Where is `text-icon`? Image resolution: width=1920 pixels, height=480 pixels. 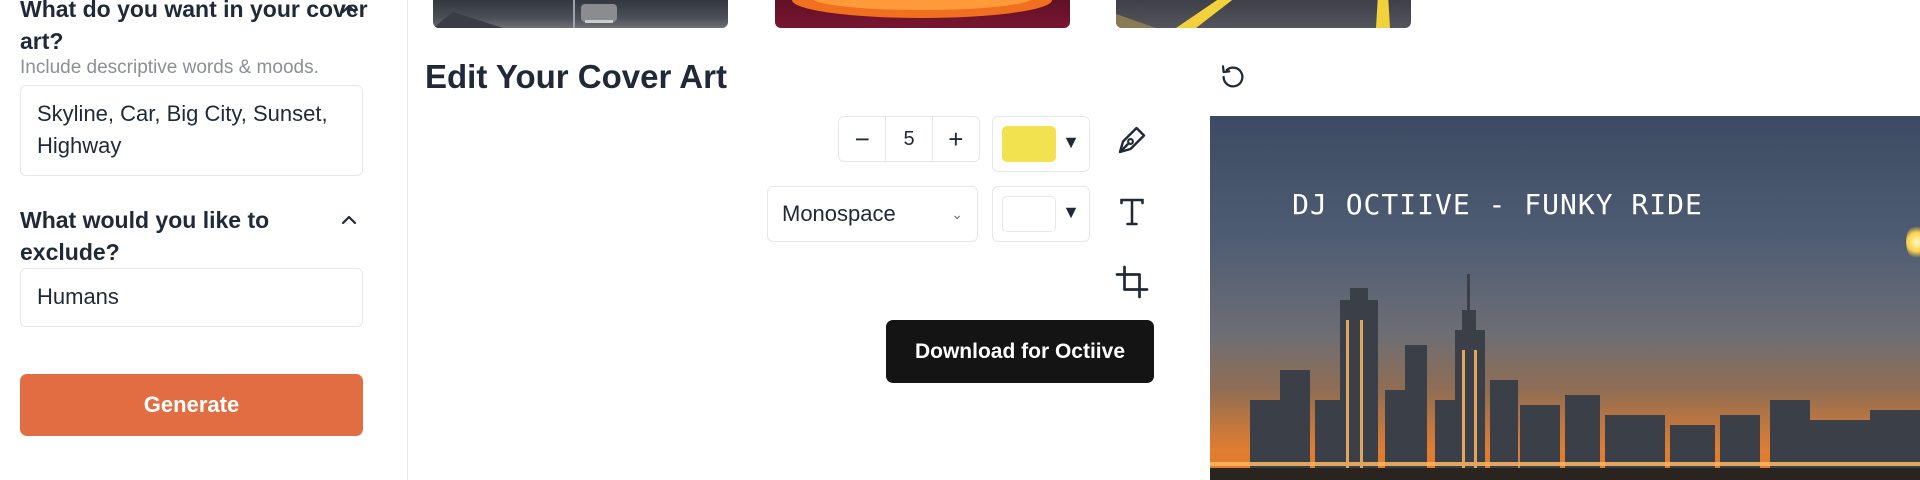 text-icon is located at coordinates (1132, 212).